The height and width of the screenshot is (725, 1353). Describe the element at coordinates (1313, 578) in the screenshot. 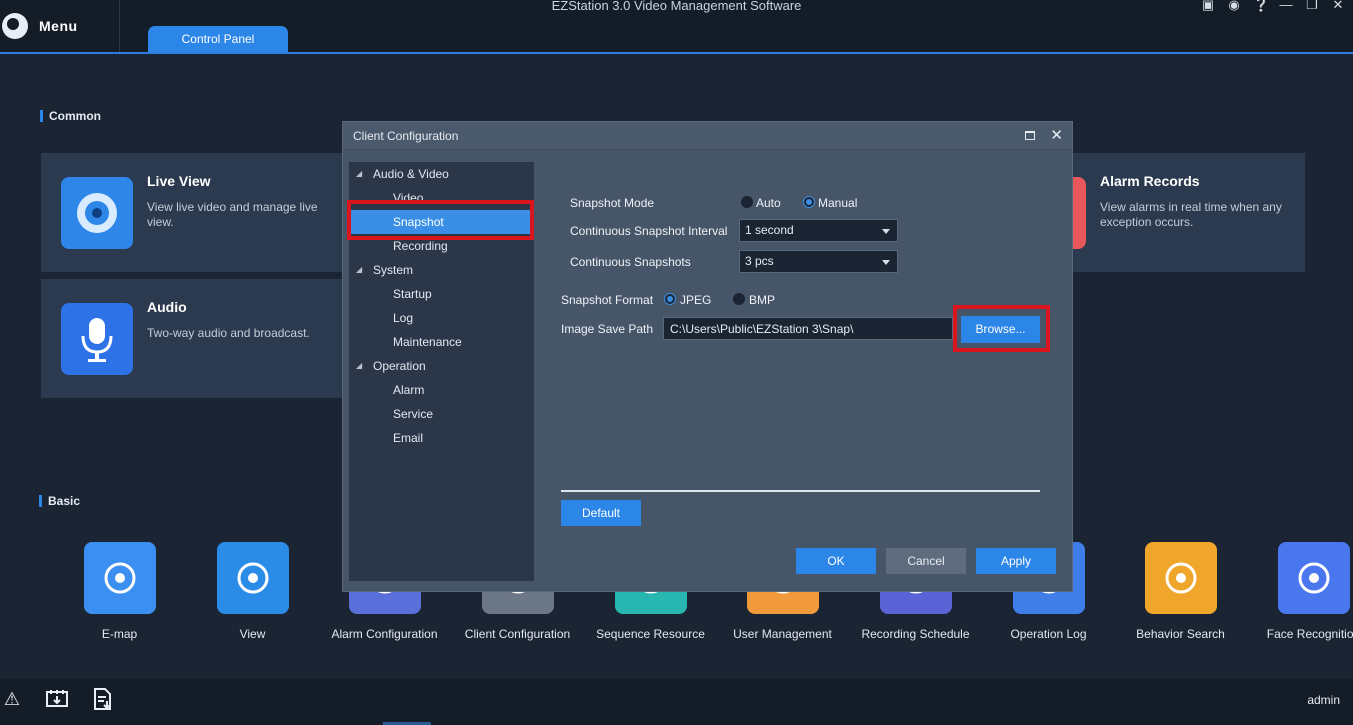

I see `face-icon` at that location.